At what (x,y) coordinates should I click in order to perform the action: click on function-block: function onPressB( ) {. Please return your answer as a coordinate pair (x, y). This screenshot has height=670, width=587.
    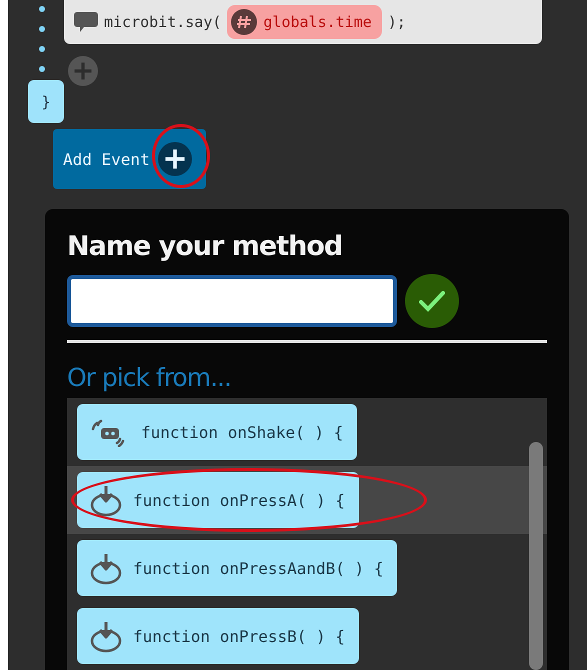
    Looking at the image, I should click on (218, 636).